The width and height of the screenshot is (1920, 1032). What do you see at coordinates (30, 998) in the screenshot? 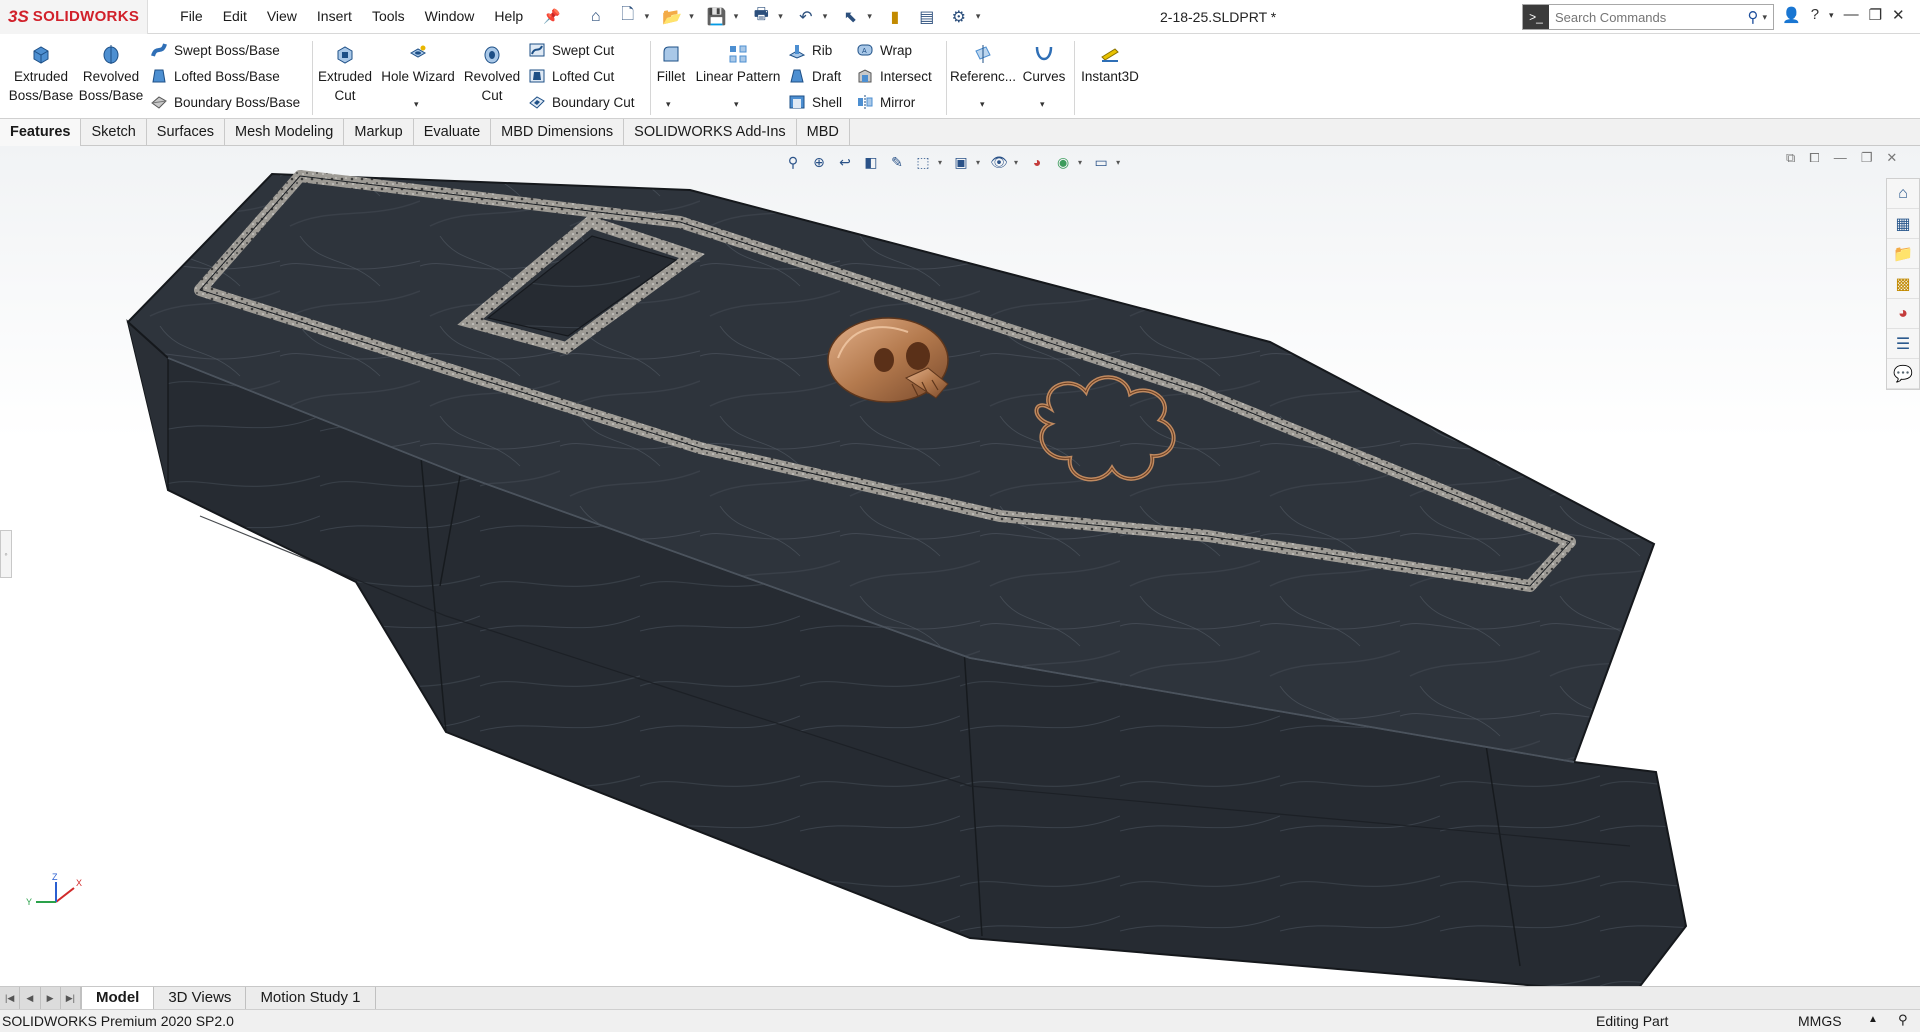
I see `prev-tab-arrow-icon: ◀` at bounding box center [30, 998].